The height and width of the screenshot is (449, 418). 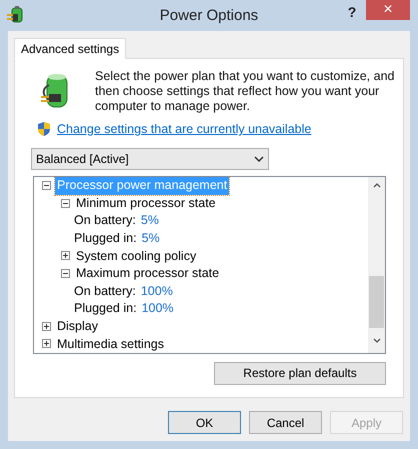 I want to click on dialog-button: Cancel, so click(x=285, y=422).